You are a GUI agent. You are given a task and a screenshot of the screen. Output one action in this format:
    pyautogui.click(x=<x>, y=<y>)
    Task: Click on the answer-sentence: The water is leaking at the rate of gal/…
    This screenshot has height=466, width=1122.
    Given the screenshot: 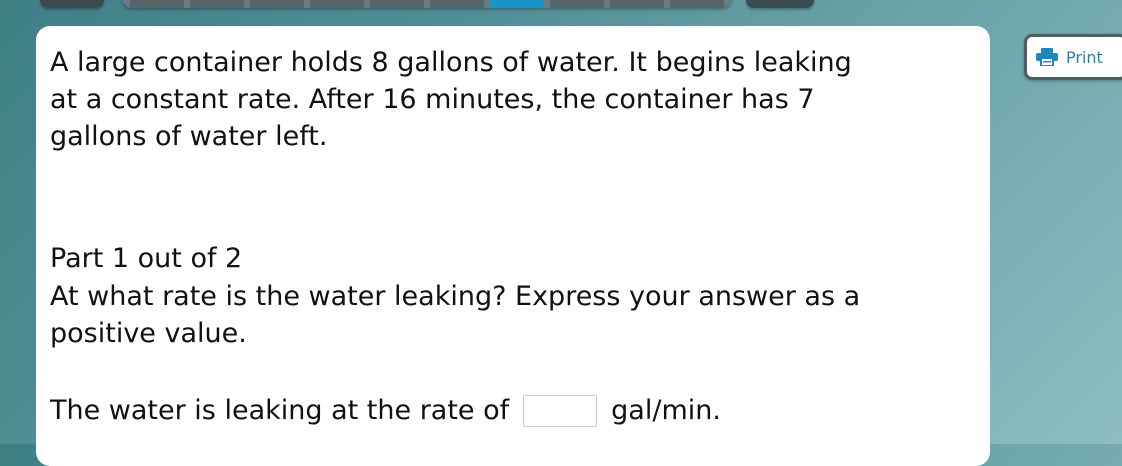 What is the action you would take?
    pyautogui.click(x=385, y=410)
    